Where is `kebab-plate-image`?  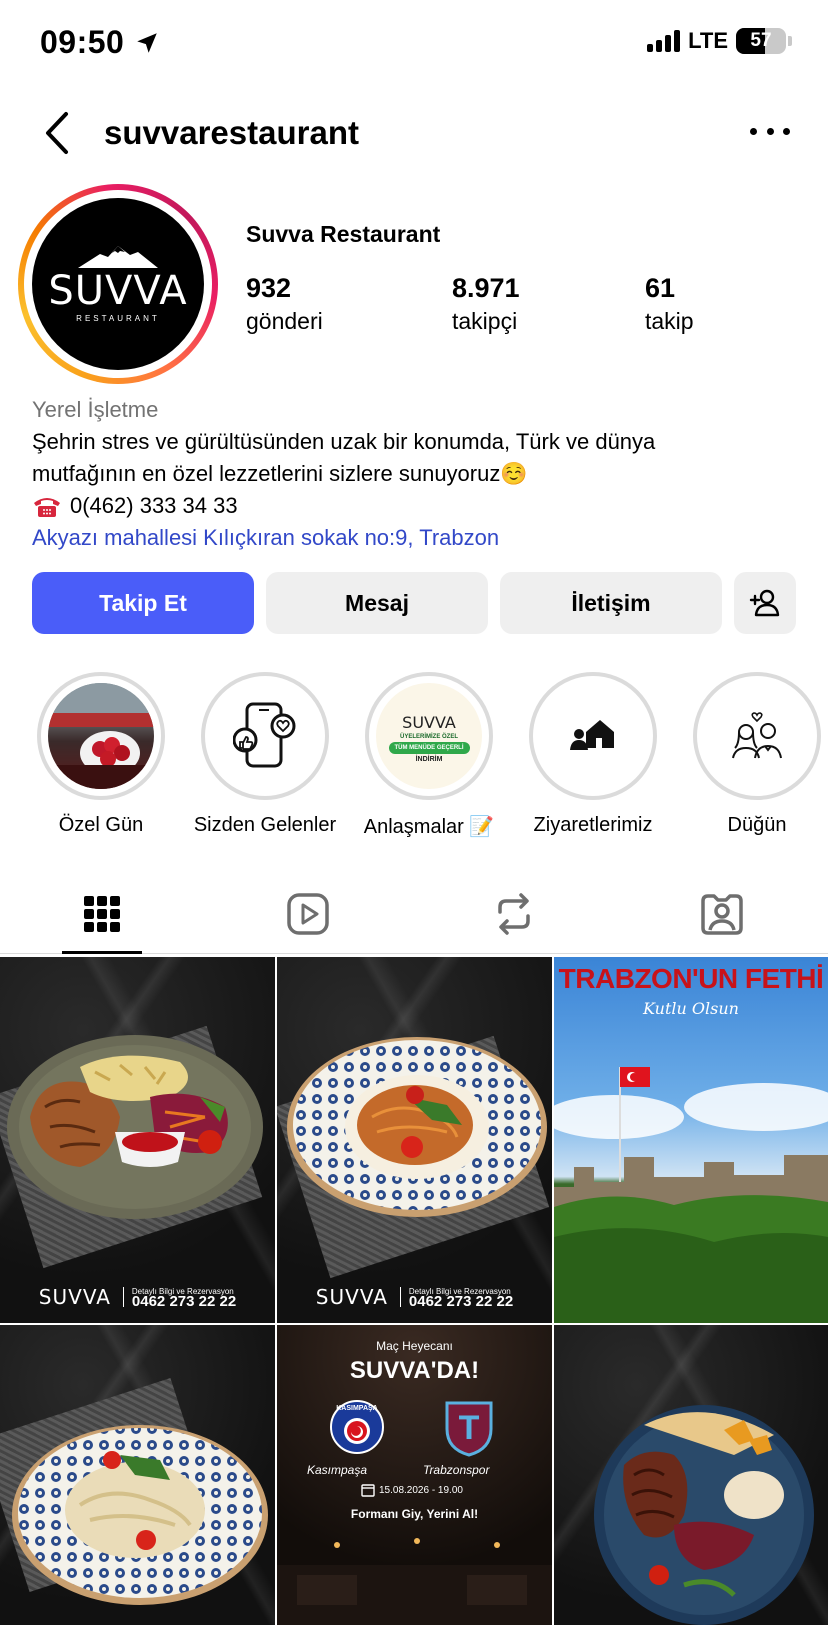
kebab-plate-image is located at coordinates (704, 1515).